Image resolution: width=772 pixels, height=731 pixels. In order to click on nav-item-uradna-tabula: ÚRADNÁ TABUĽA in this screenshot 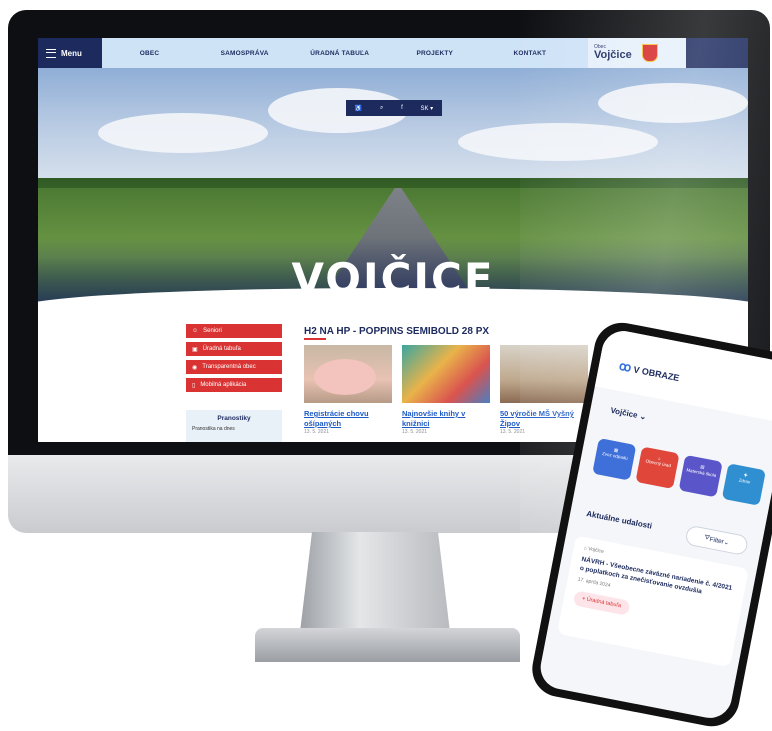, I will do `click(339, 53)`.